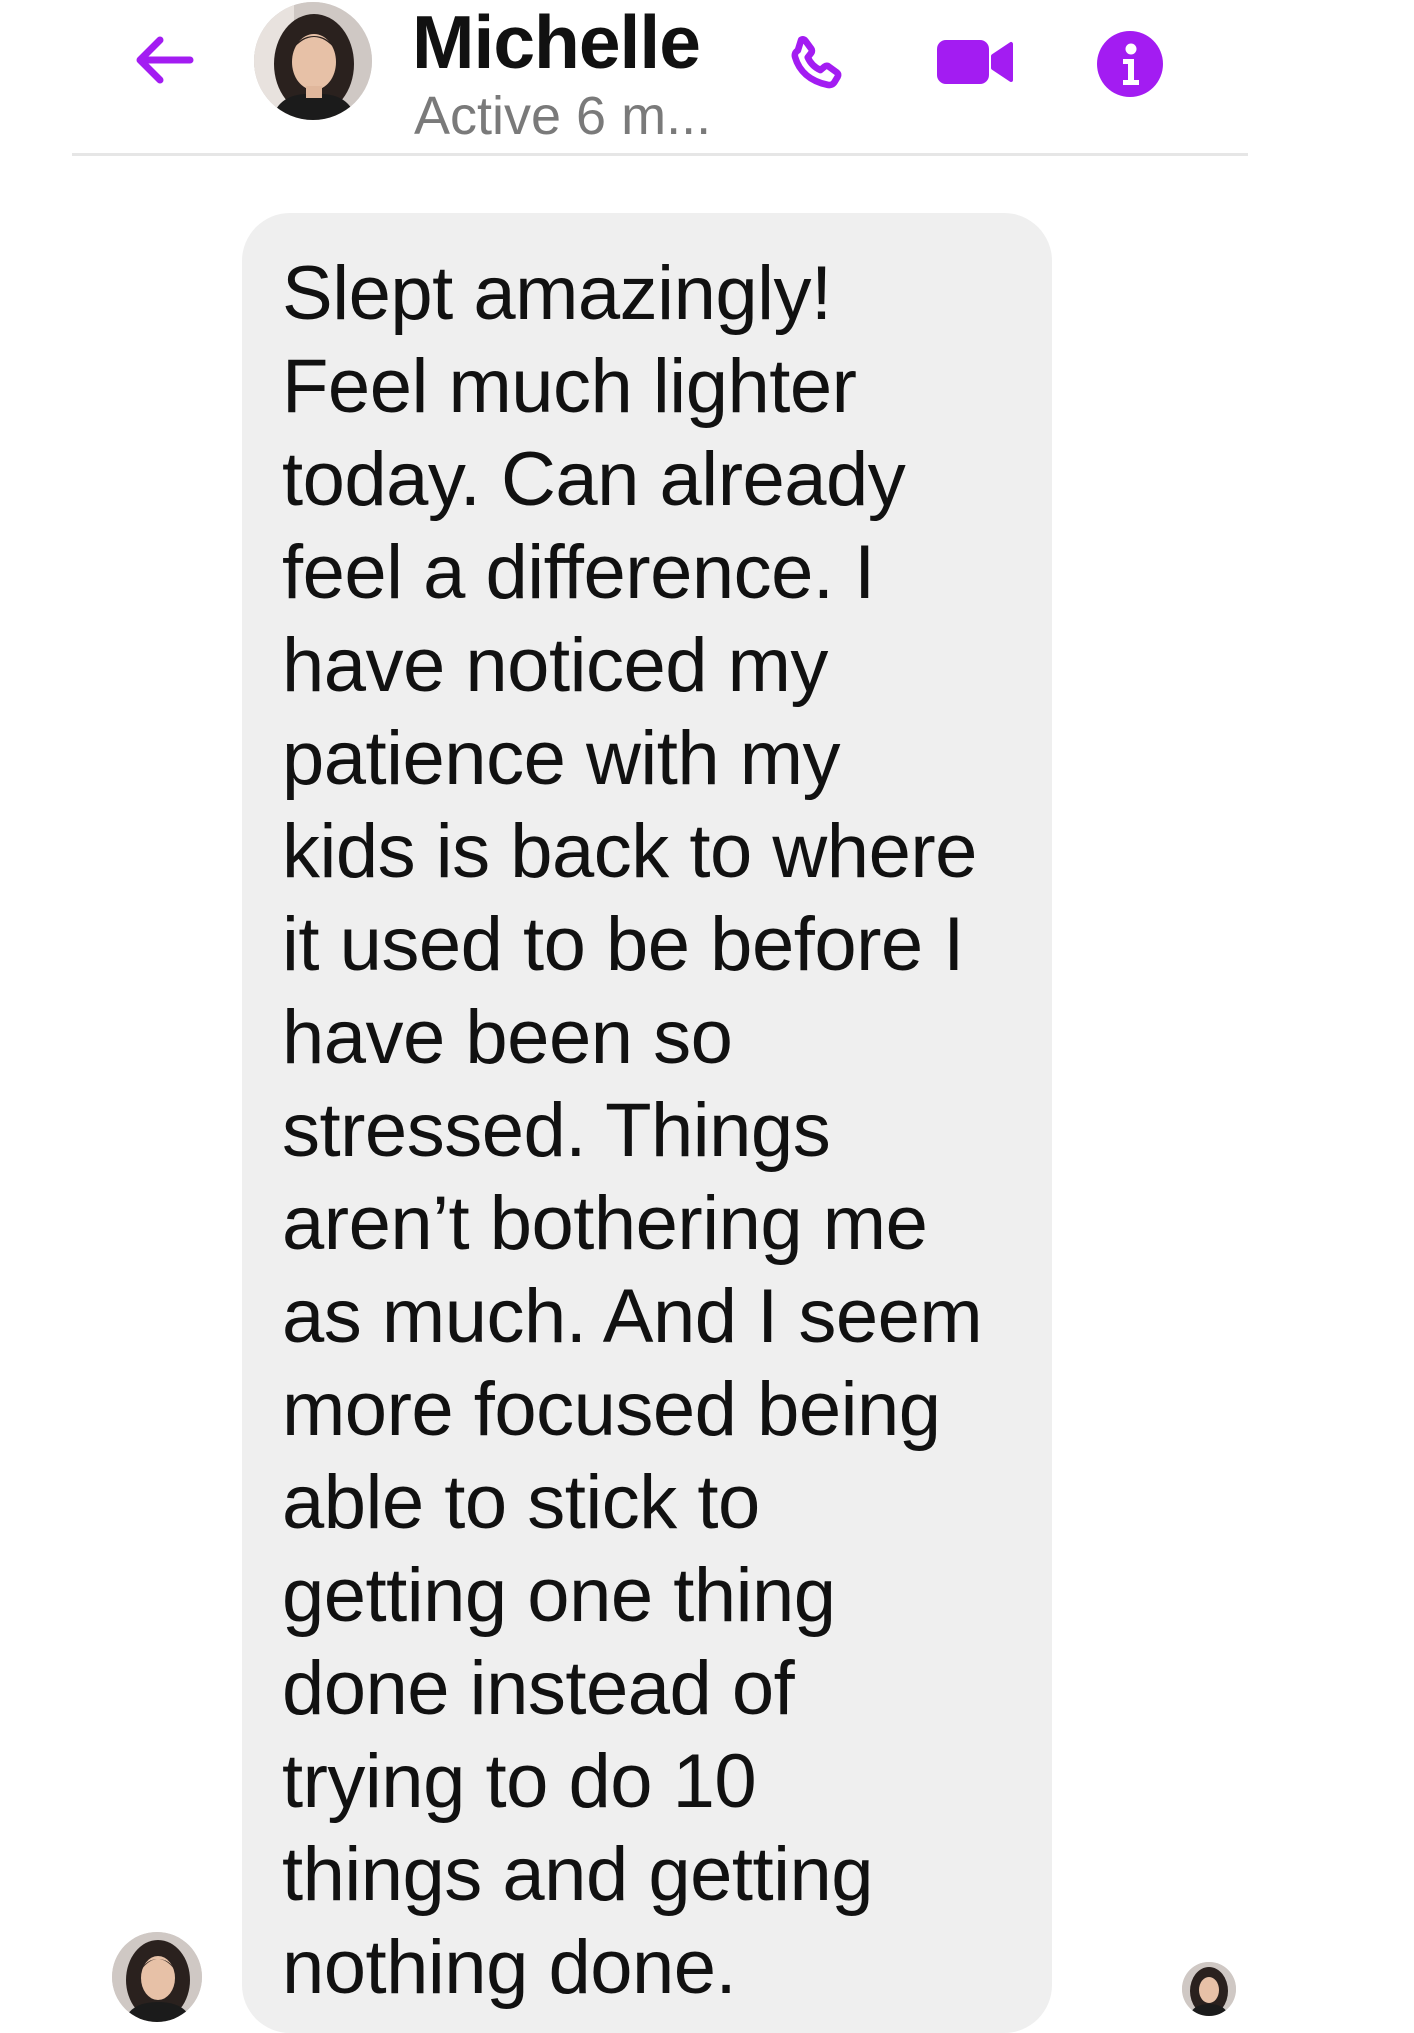  I want to click on call-button, so click(816, 64).